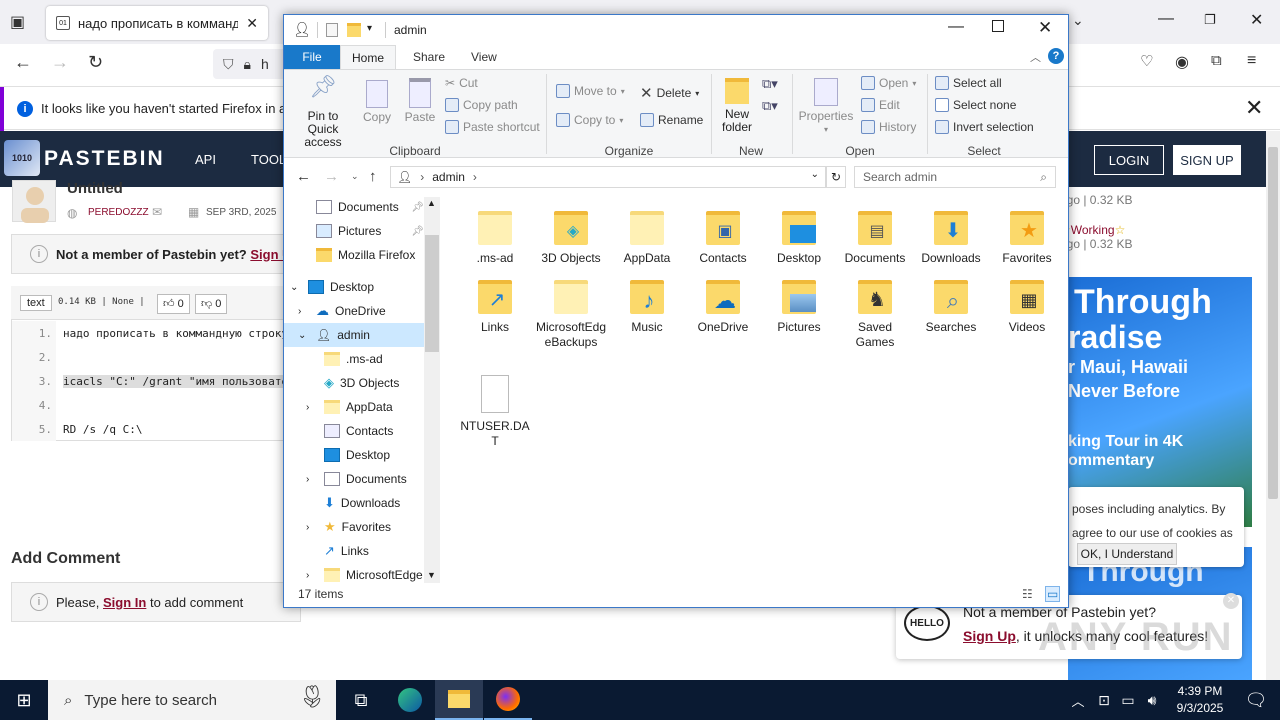 Image resolution: width=1280 pixels, height=720 pixels. What do you see at coordinates (253, 64) in the screenshot?
I see `url-bar: ⛉ 🔒︎ h` at bounding box center [253, 64].